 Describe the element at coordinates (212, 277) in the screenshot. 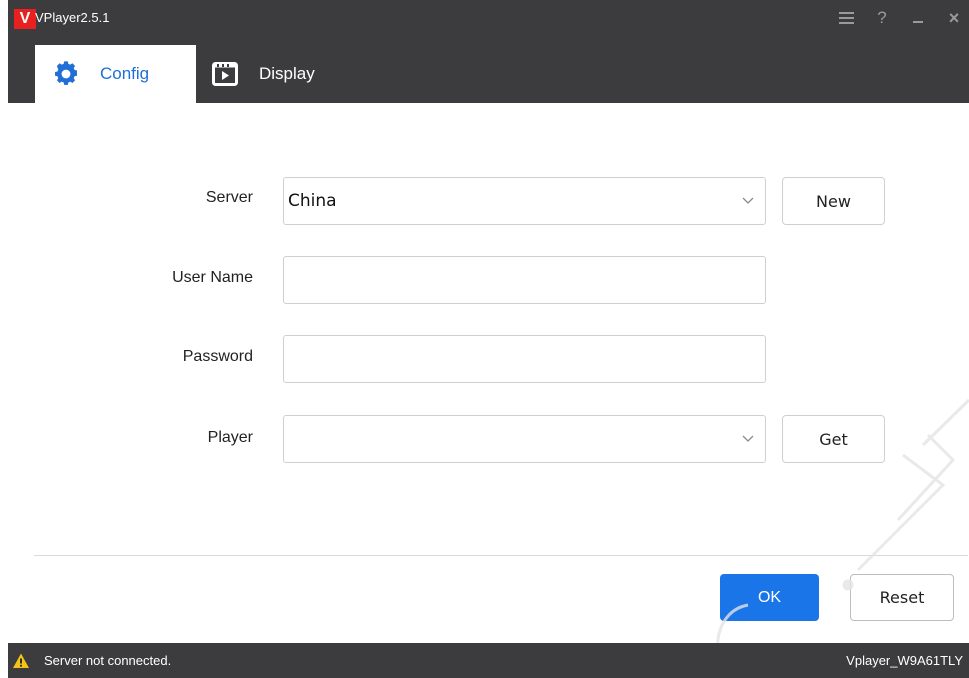

I see `username-label: User Name` at that location.